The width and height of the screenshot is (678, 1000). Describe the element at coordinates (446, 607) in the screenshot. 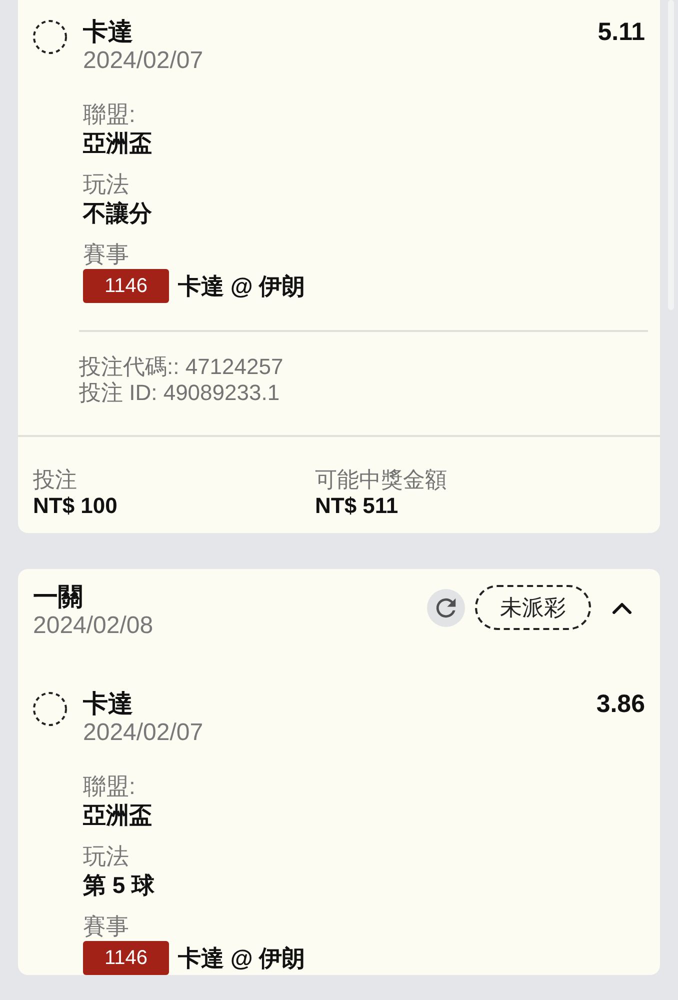

I see `refresh-icon` at that location.